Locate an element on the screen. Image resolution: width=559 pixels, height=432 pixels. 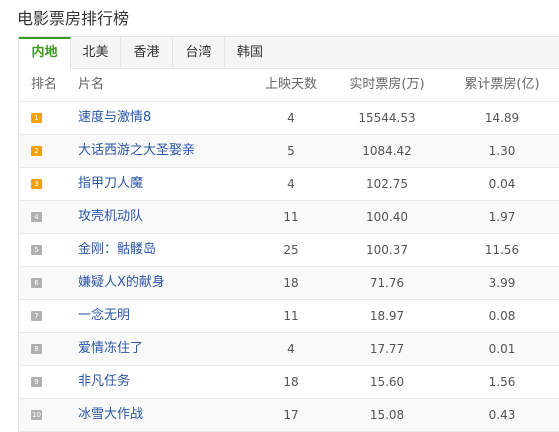
table-row: 6 嫌疑人X的献身 18 71.76 3.99 is located at coordinates (289, 283).